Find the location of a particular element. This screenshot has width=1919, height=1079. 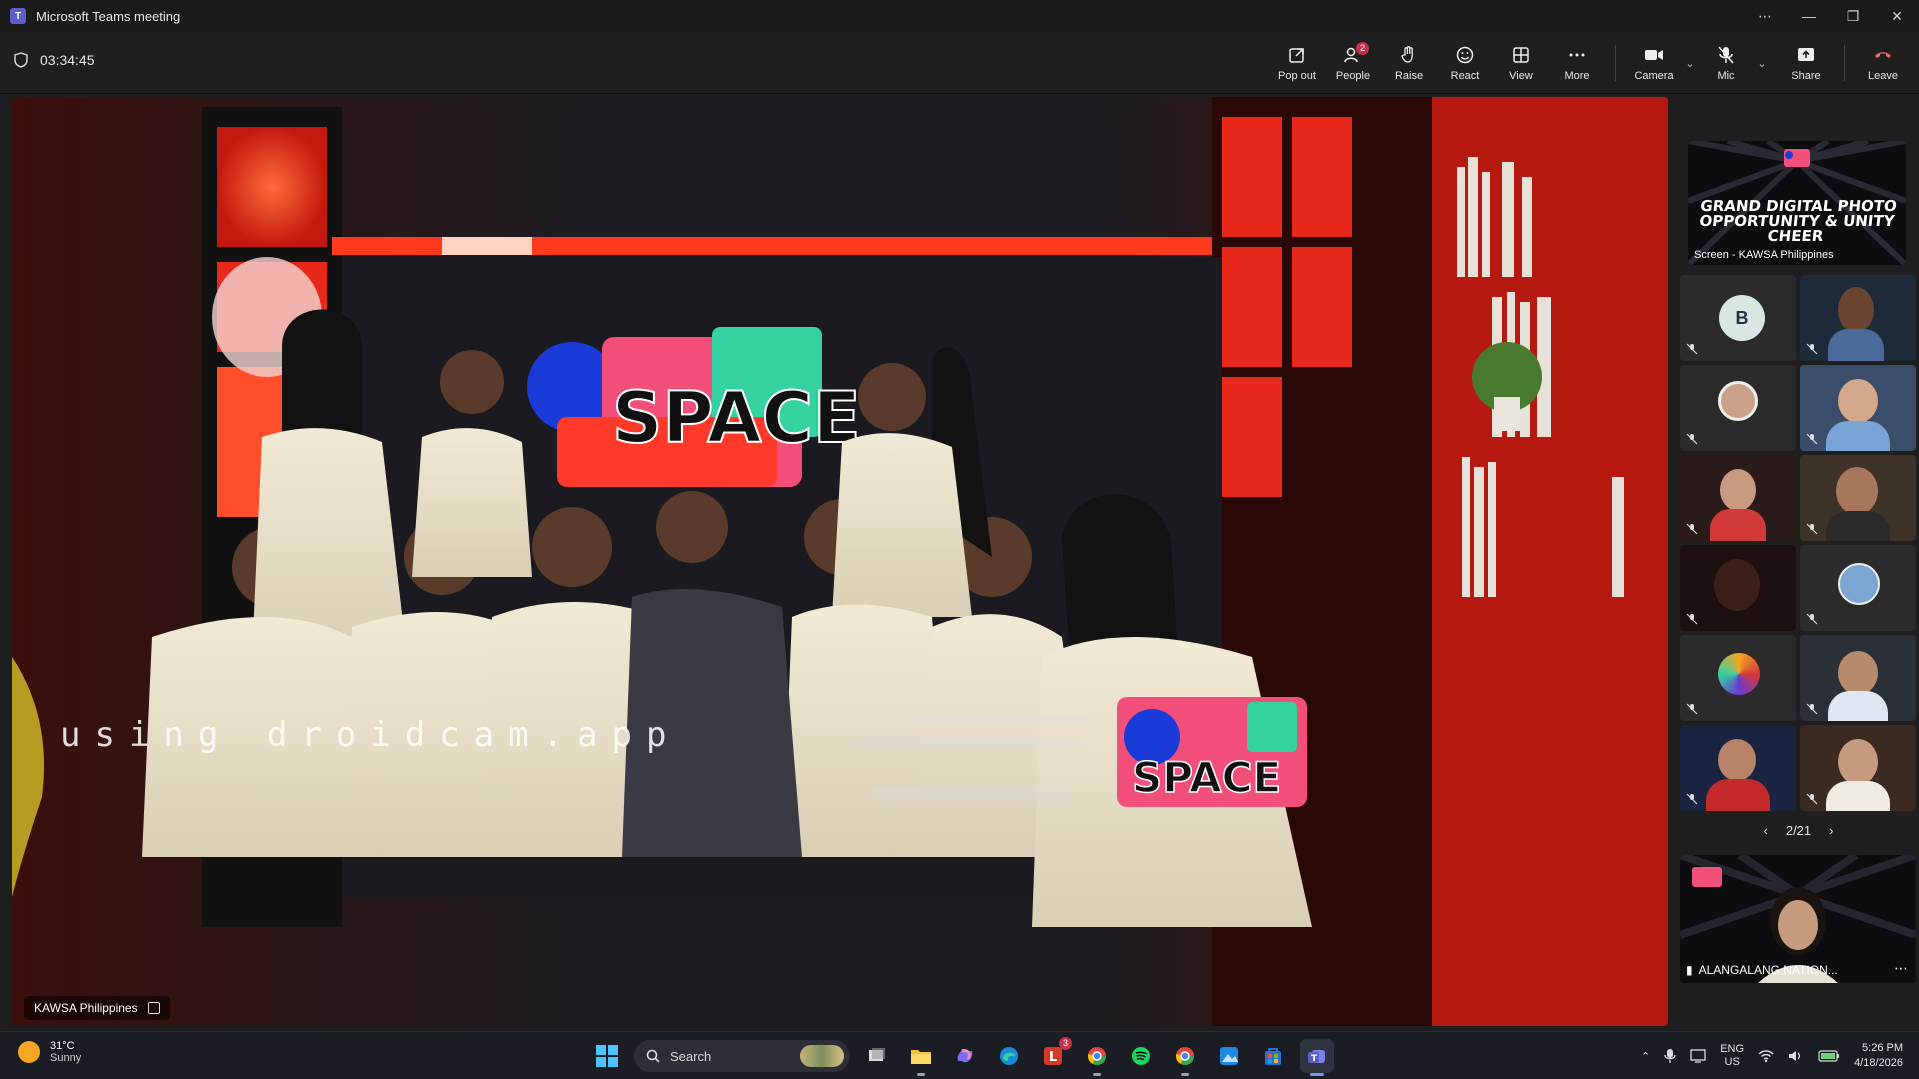

teams-app-icon: T is located at coordinates (1317, 1057).